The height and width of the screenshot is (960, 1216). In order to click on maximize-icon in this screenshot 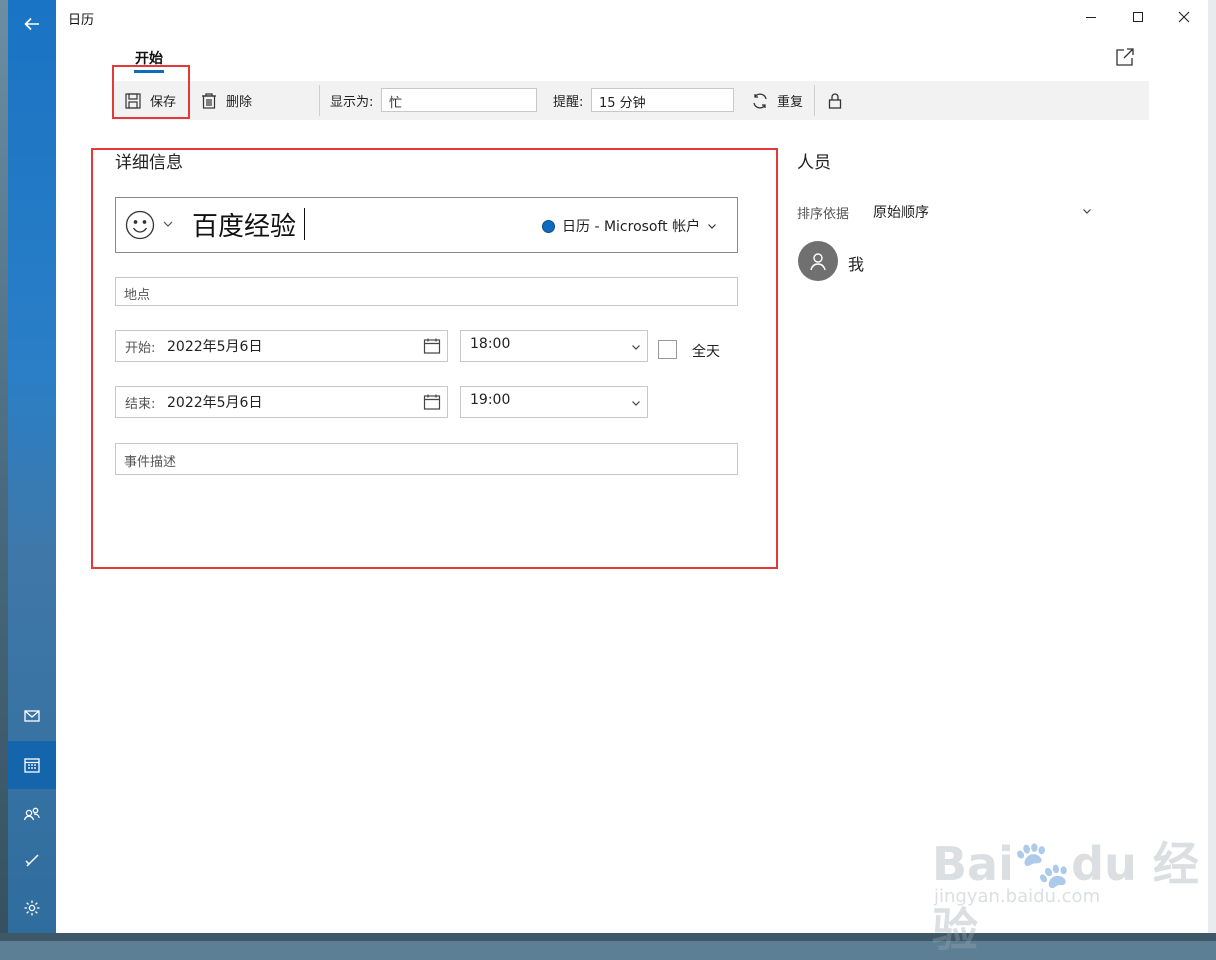, I will do `click(1138, 17)`.